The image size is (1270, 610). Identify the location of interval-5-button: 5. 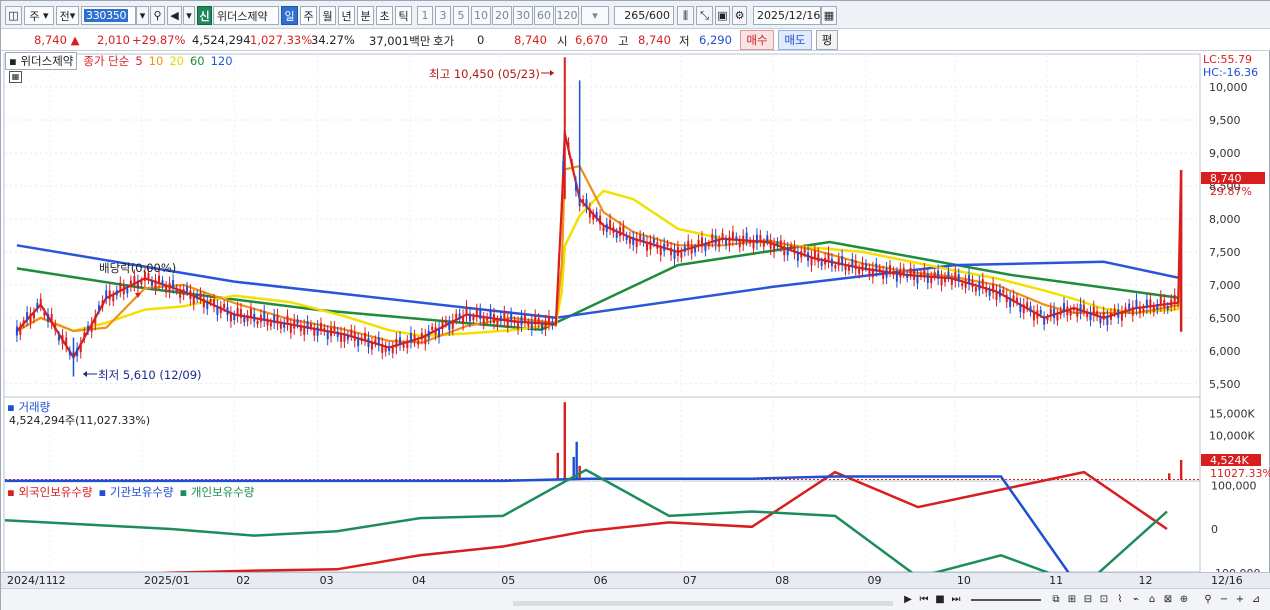
(461, 15).